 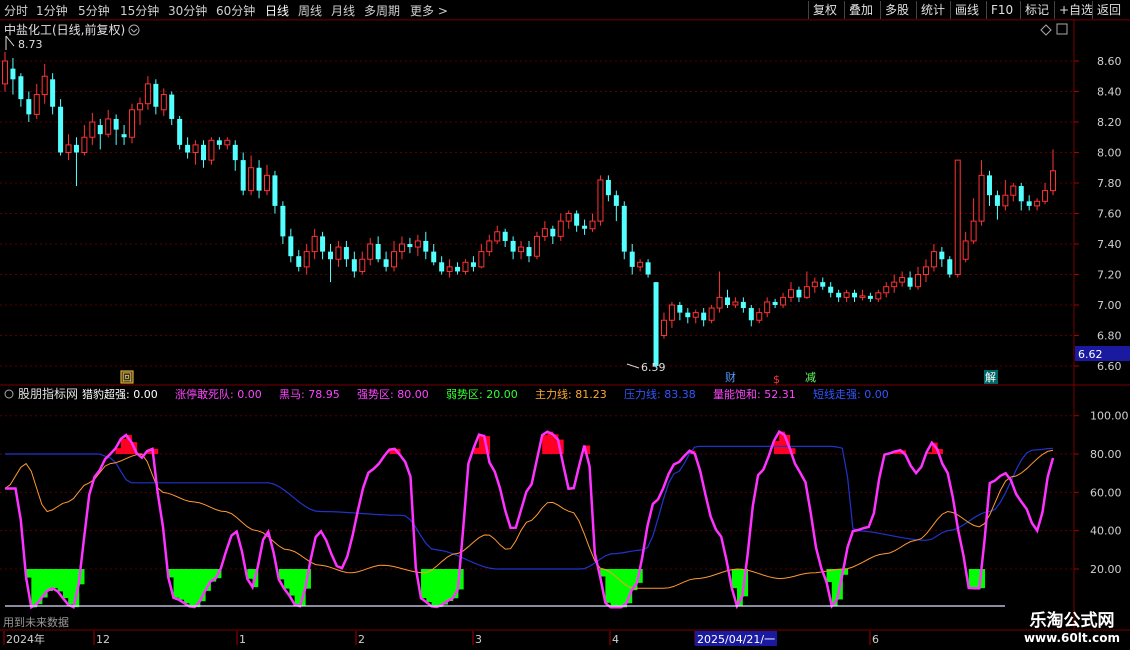 I want to click on period-tab-30min: 30分钟, so click(x=187, y=10).